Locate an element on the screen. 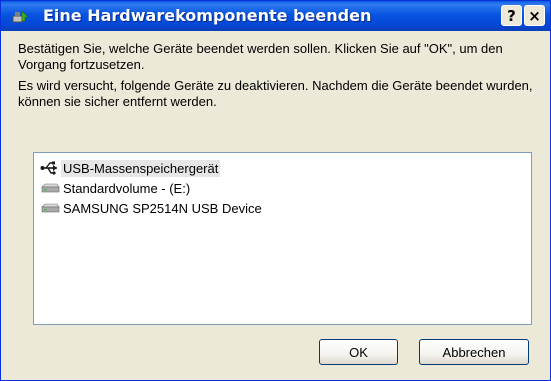  help-button: ? is located at coordinates (511, 15).